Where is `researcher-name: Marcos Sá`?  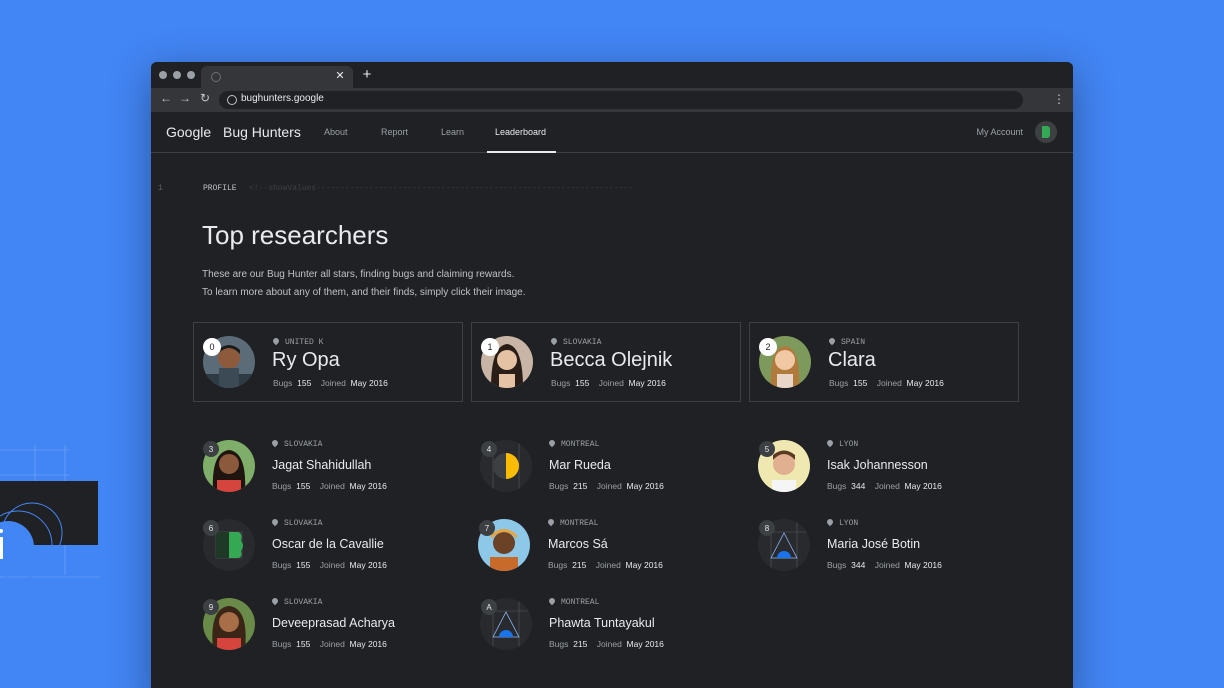 researcher-name: Marcos Sá is located at coordinates (578, 544).